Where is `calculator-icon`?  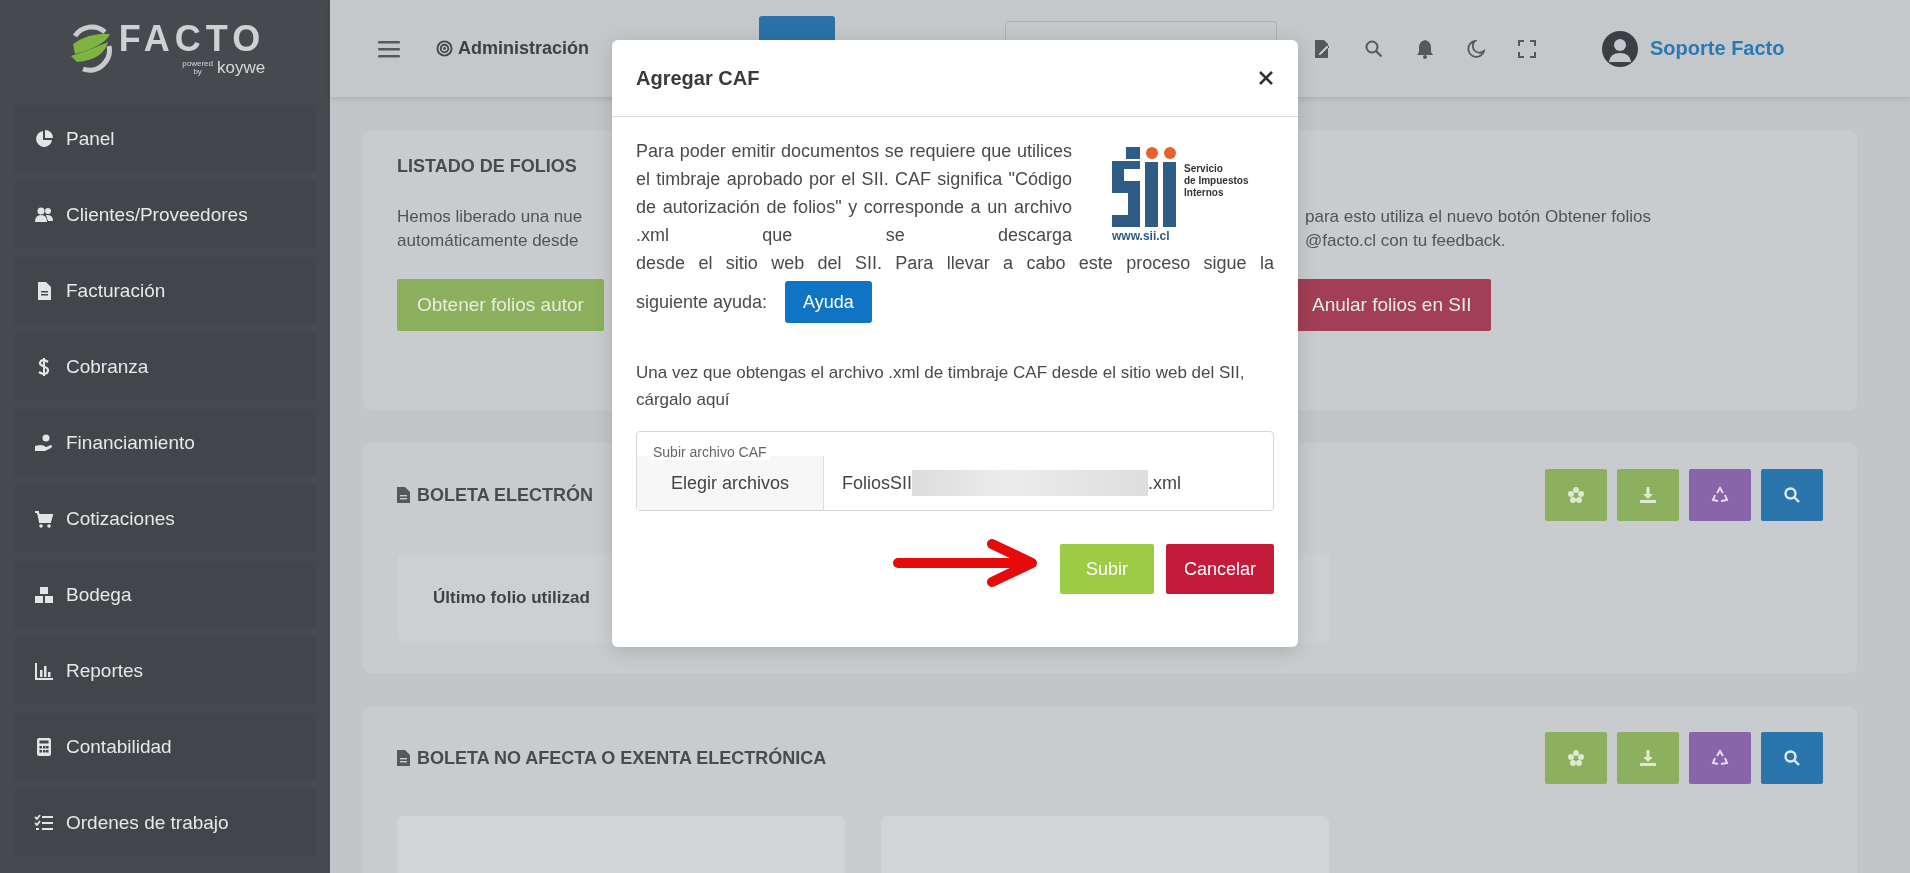
calculator-icon is located at coordinates (44, 746).